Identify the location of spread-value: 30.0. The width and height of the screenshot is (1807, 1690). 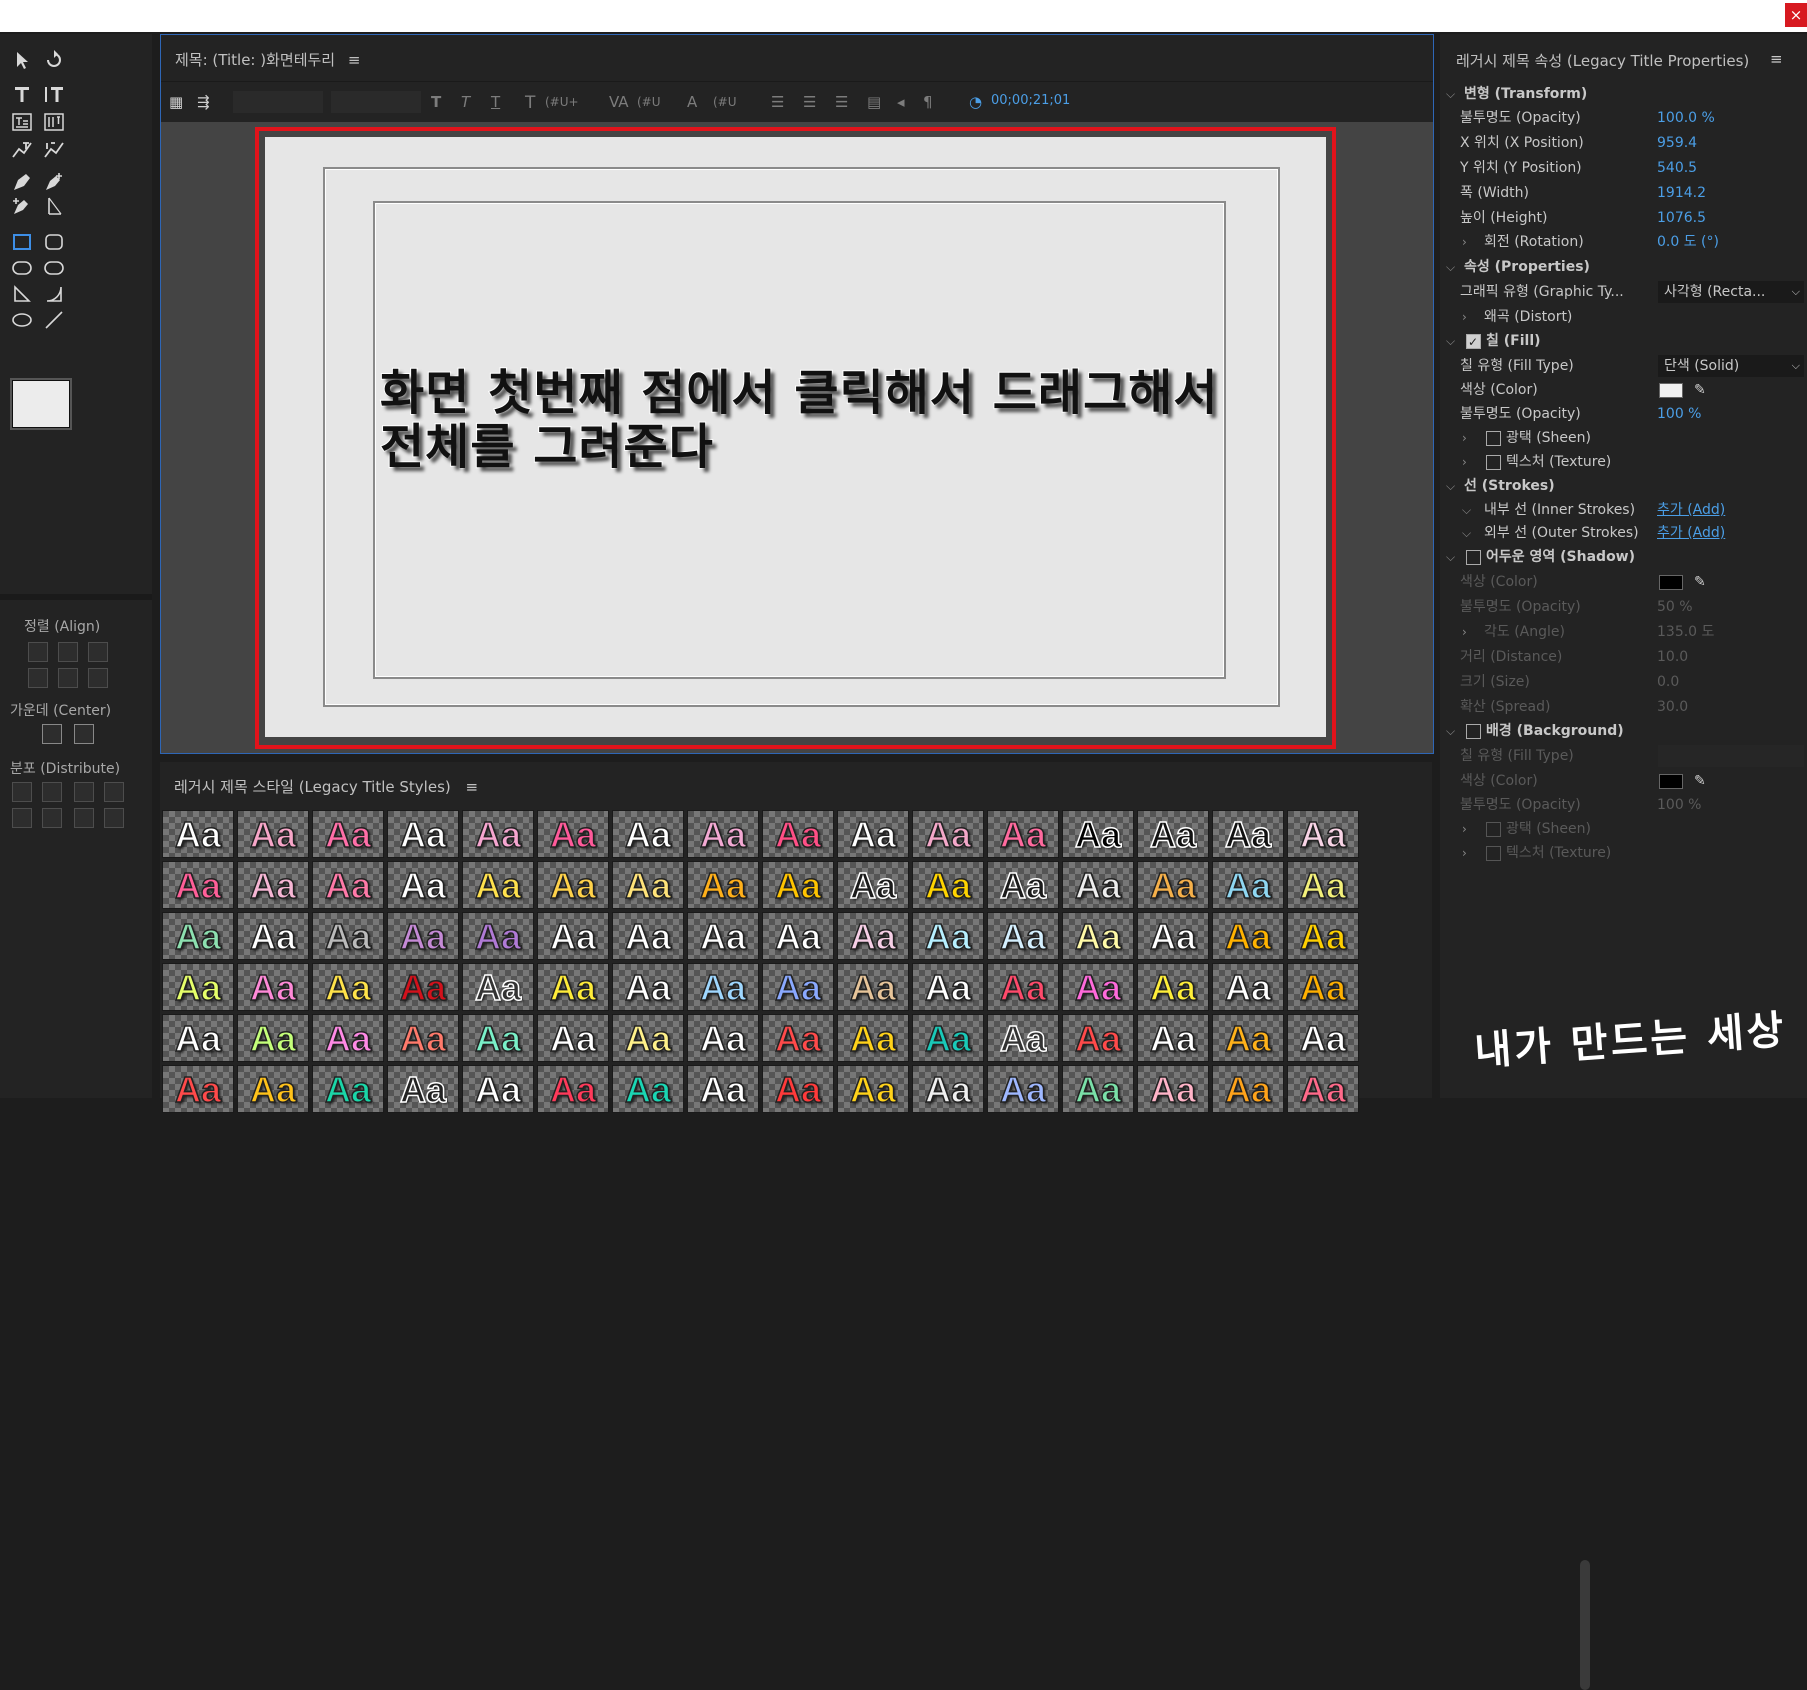
(1672, 707).